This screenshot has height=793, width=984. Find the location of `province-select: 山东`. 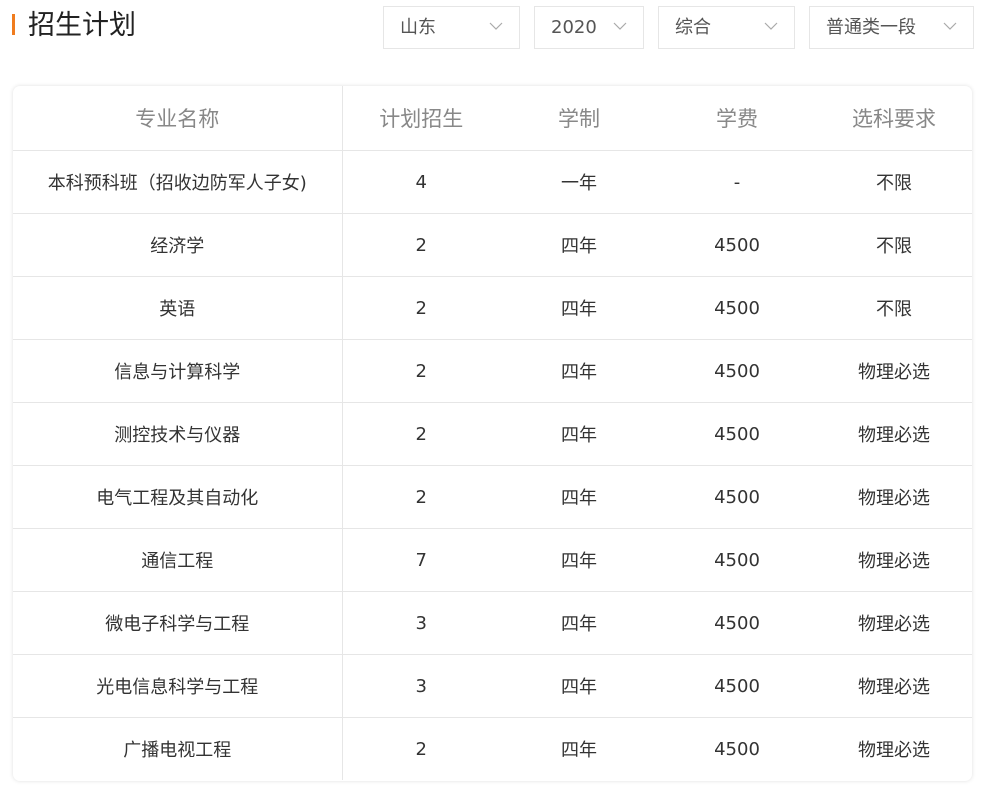

province-select: 山东 is located at coordinates (451, 27).